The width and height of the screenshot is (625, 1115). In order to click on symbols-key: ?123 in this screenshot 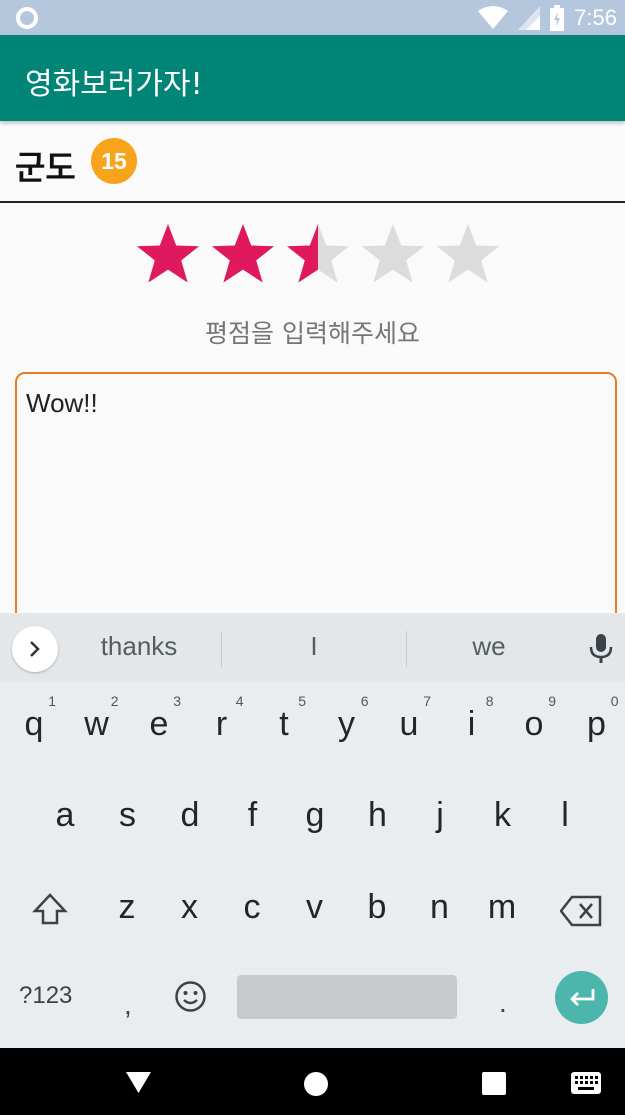, I will do `click(45, 996)`.